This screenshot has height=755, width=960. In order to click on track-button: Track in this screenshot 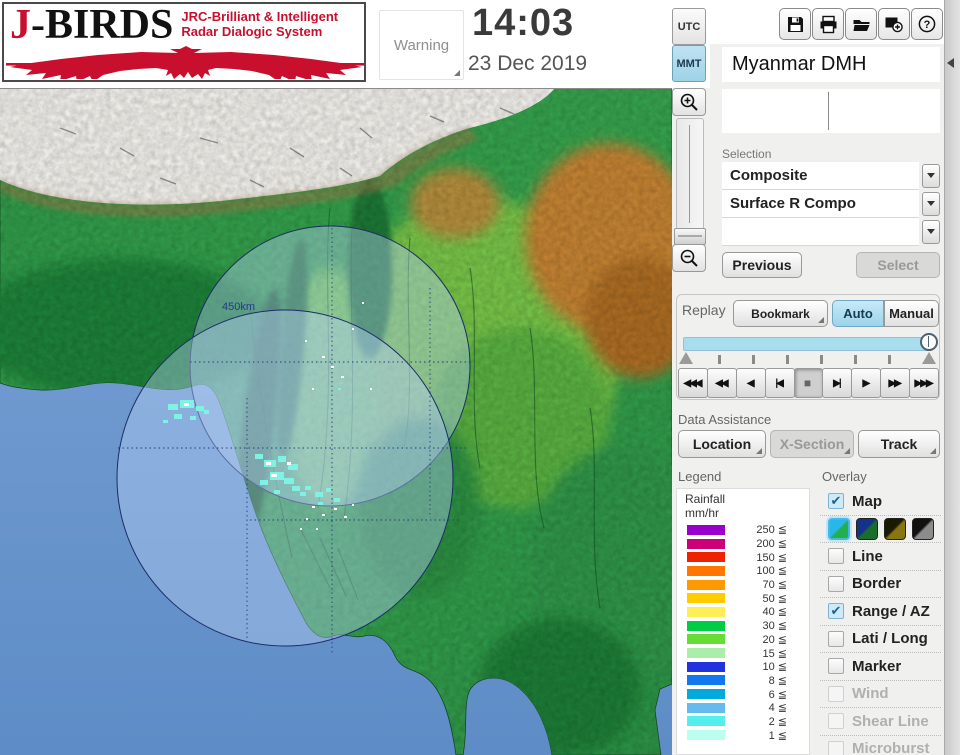, I will do `click(899, 444)`.